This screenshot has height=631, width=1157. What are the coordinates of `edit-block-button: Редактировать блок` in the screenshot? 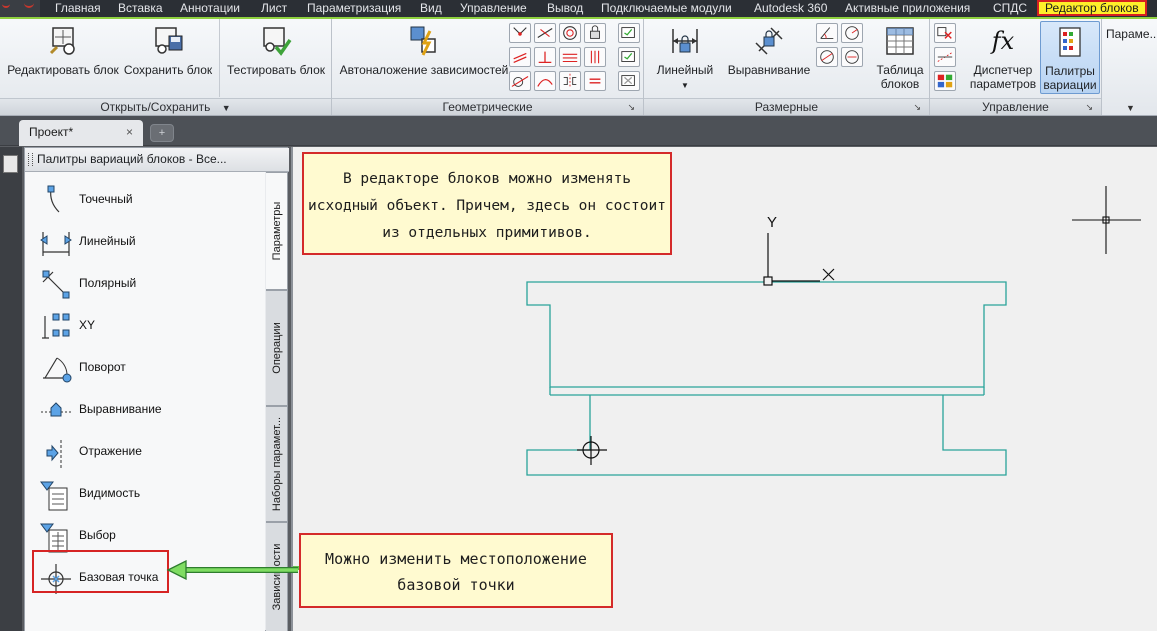 It's located at (63, 51).